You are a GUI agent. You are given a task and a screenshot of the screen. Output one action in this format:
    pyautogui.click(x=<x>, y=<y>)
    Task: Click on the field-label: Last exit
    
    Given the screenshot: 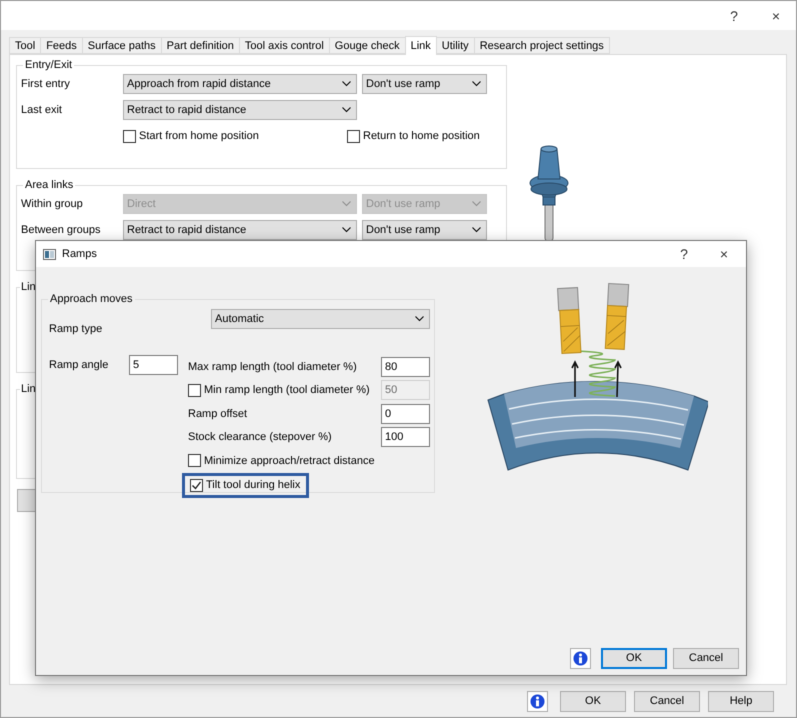 What is the action you would take?
    pyautogui.click(x=42, y=110)
    